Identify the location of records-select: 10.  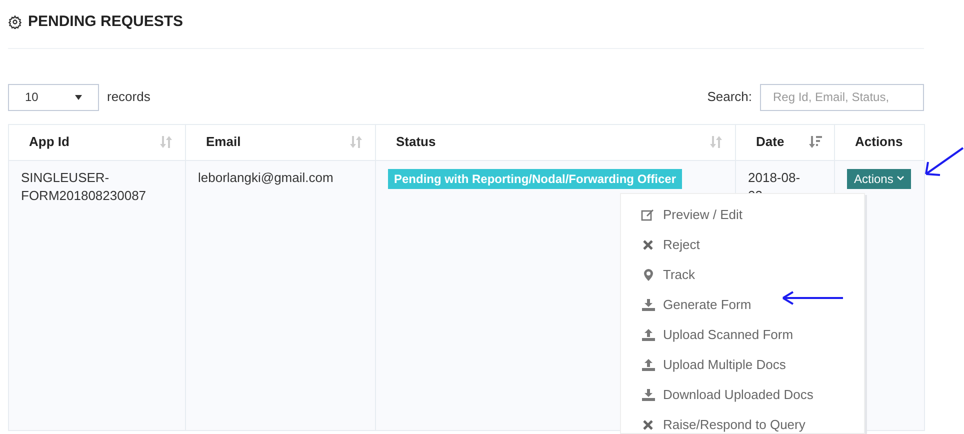
(53, 97).